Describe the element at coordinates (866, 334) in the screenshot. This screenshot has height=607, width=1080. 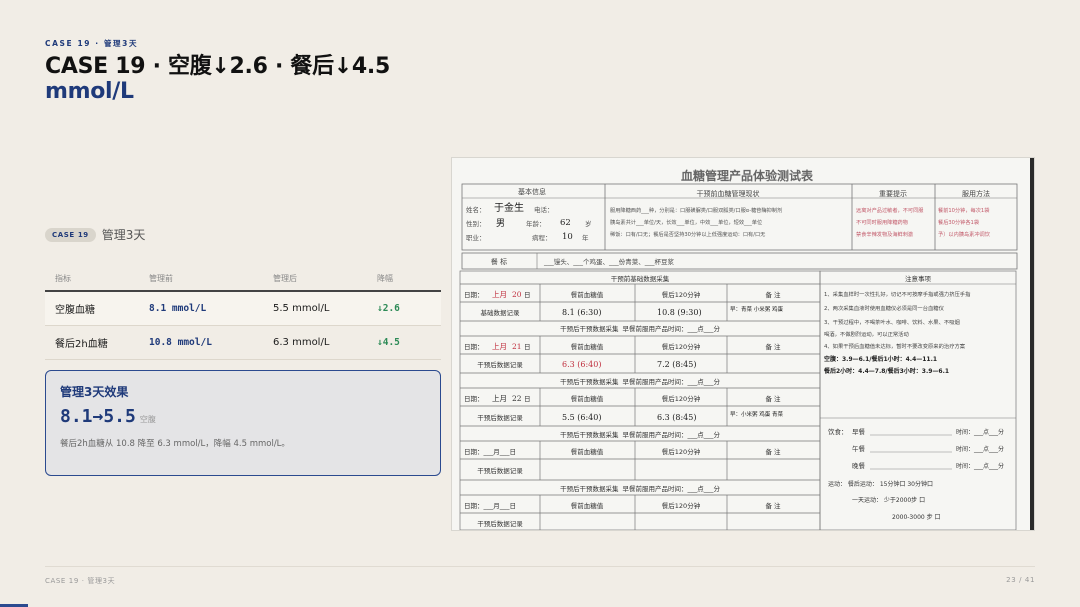
I see `form-note-line: 喝酒，不做剧烈运动，可以正常活动` at that location.